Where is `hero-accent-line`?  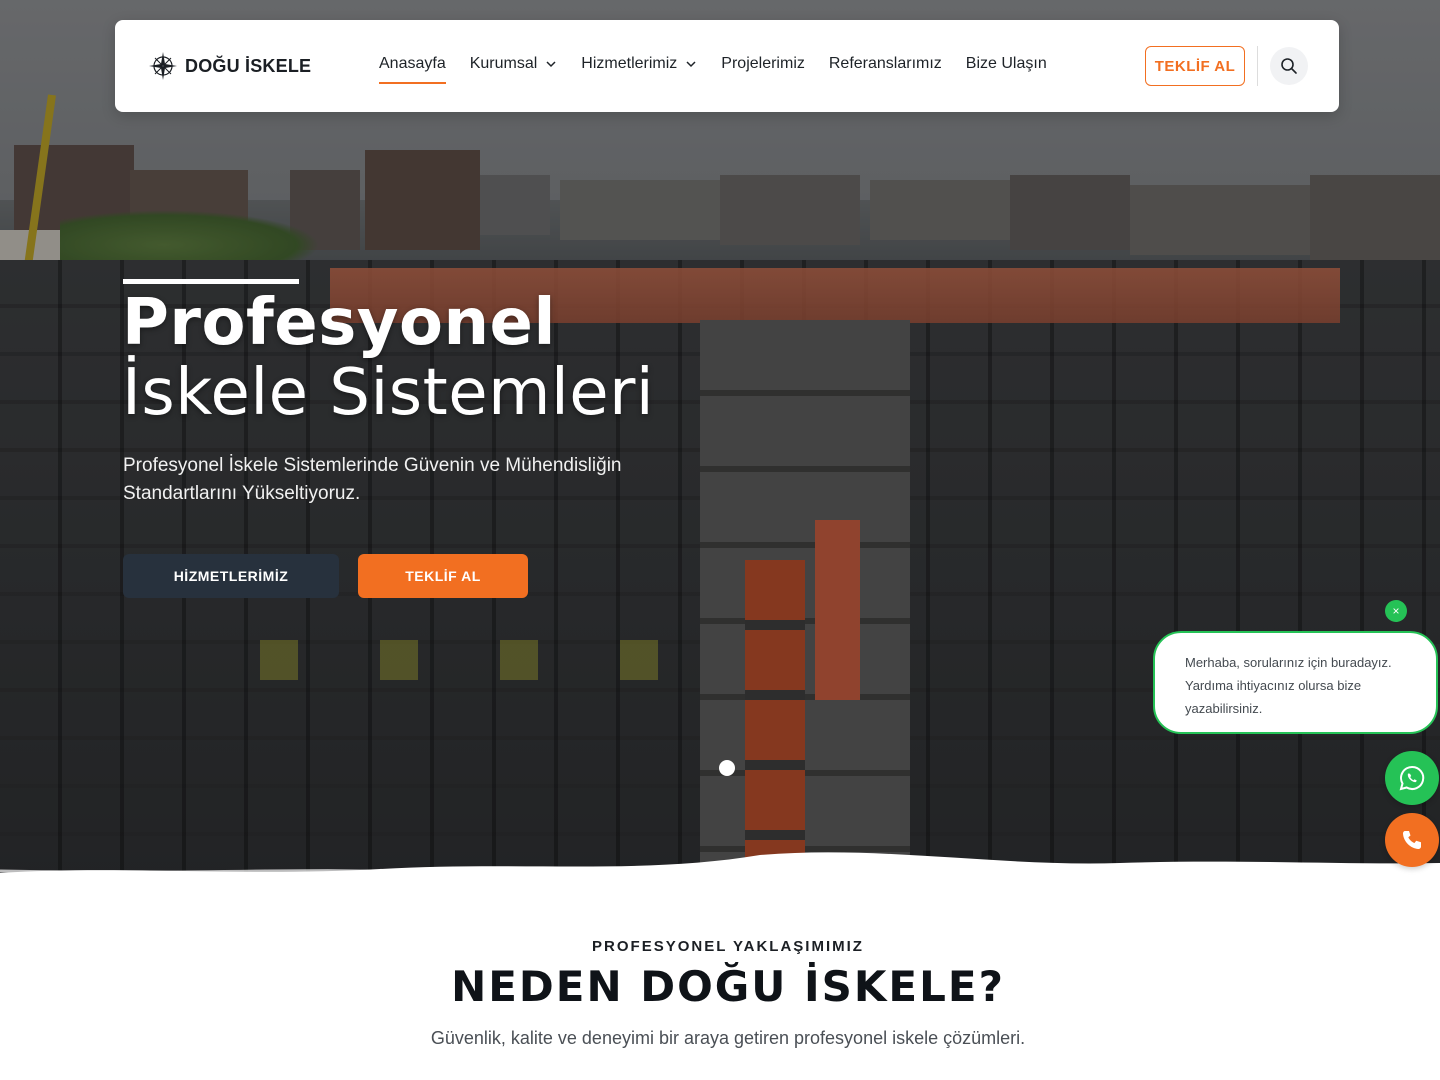 hero-accent-line is located at coordinates (211, 281).